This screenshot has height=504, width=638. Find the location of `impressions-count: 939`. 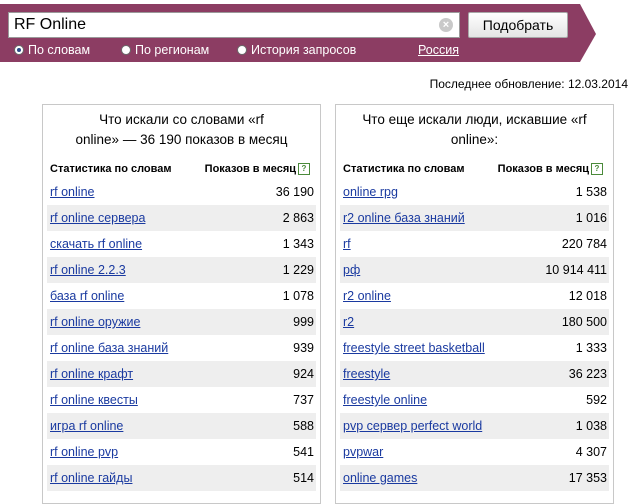

impressions-count: 939 is located at coordinates (303, 348).